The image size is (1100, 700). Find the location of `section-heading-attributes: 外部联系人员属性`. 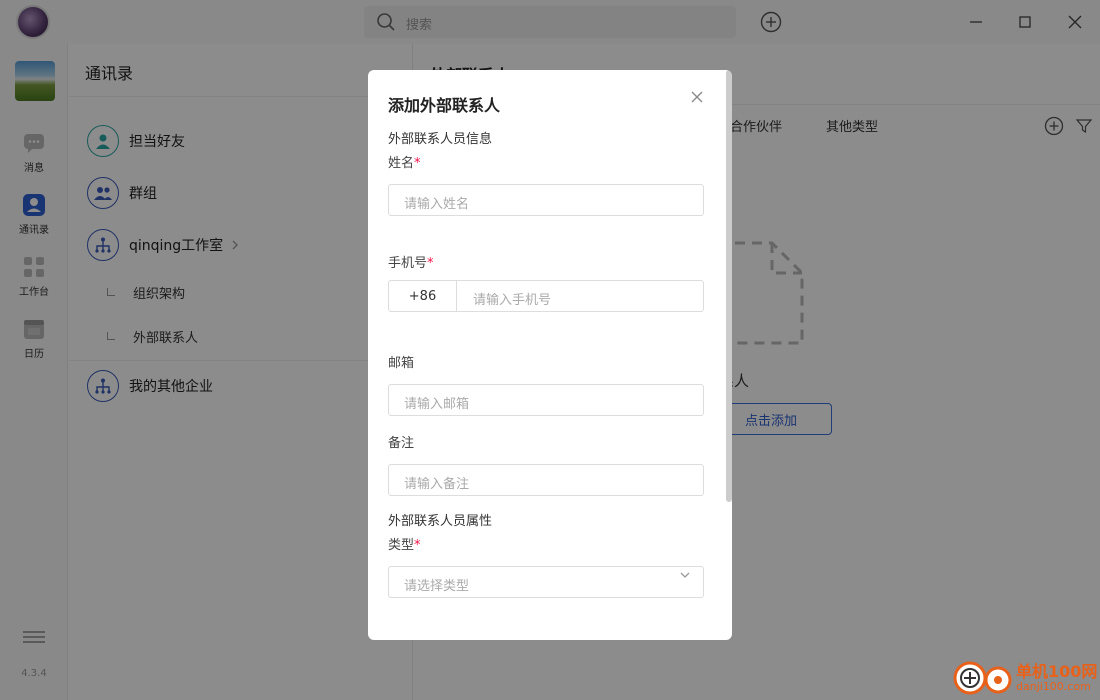

section-heading-attributes: 外部联系人员属性 is located at coordinates (440, 521).